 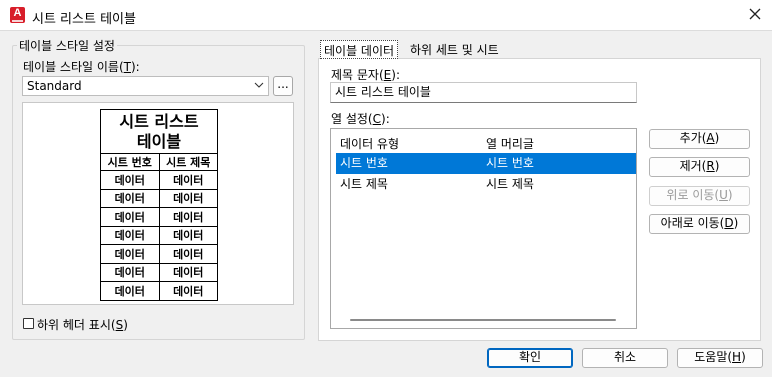 I want to click on autocad-app-icon: A, so click(x=17, y=15).